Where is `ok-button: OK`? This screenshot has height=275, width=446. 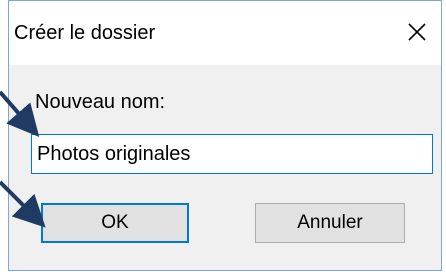 ok-button: OK is located at coordinates (115, 223).